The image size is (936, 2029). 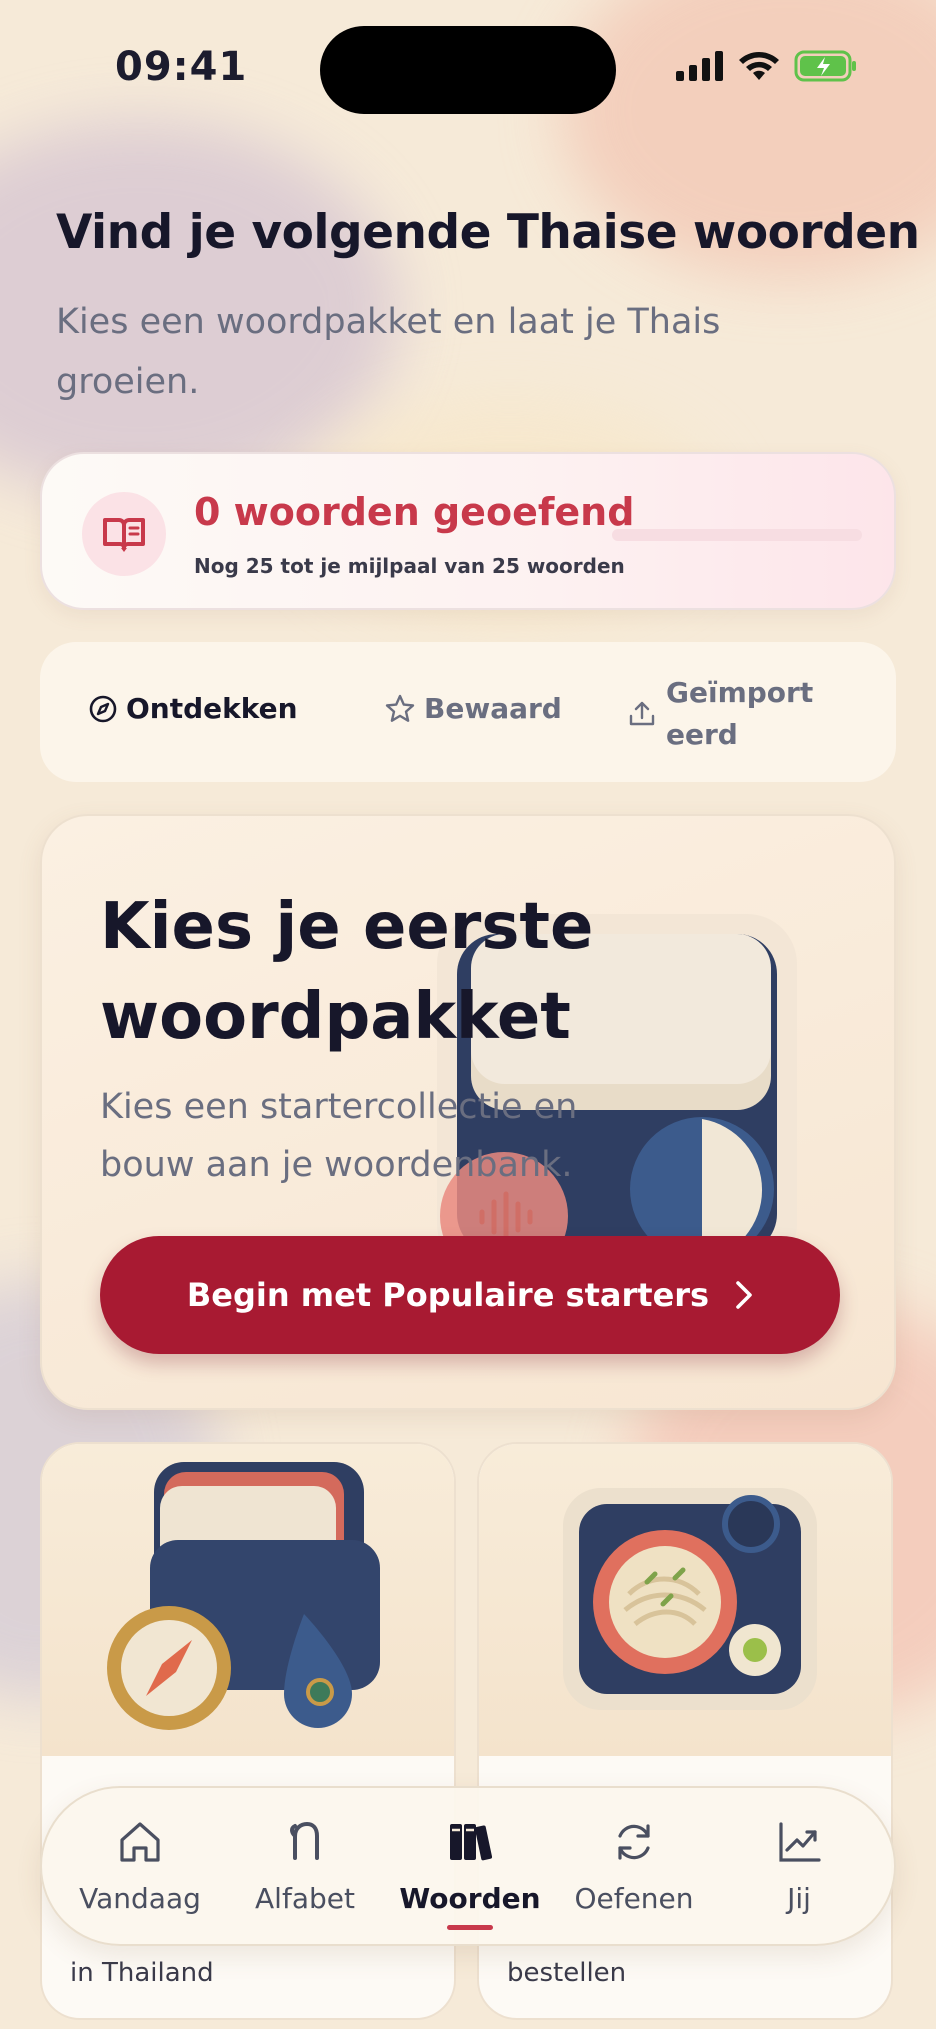 What do you see at coordinates (181, 67) in the screenshot?
I see `status-time: 09:41` at bounding box center [181, 67].